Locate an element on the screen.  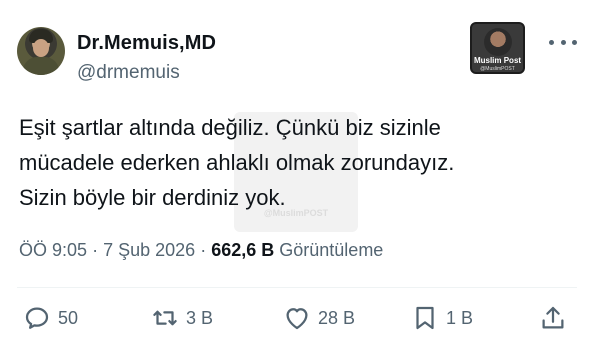
bookmark-icon is located at coordinates (425, 318).